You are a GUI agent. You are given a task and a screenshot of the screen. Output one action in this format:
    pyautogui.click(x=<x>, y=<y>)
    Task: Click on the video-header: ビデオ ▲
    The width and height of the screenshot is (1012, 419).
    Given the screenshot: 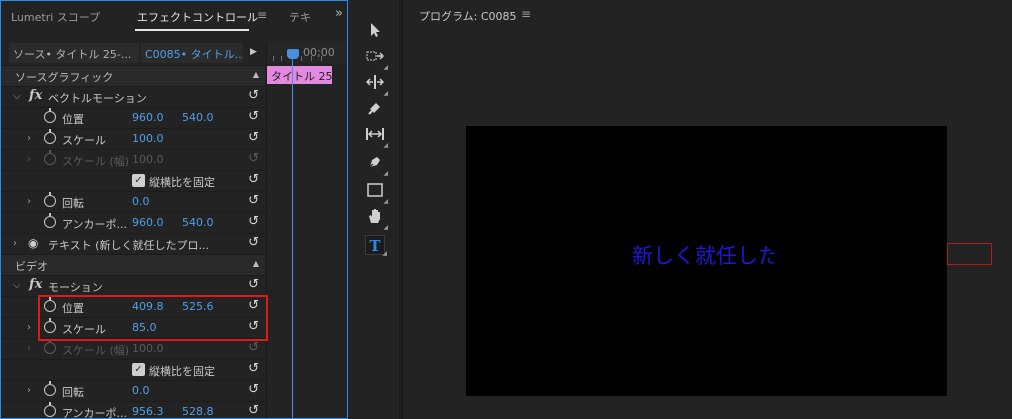 What is the action you would take?
    pyautogui.click(x=133, y=264)
    